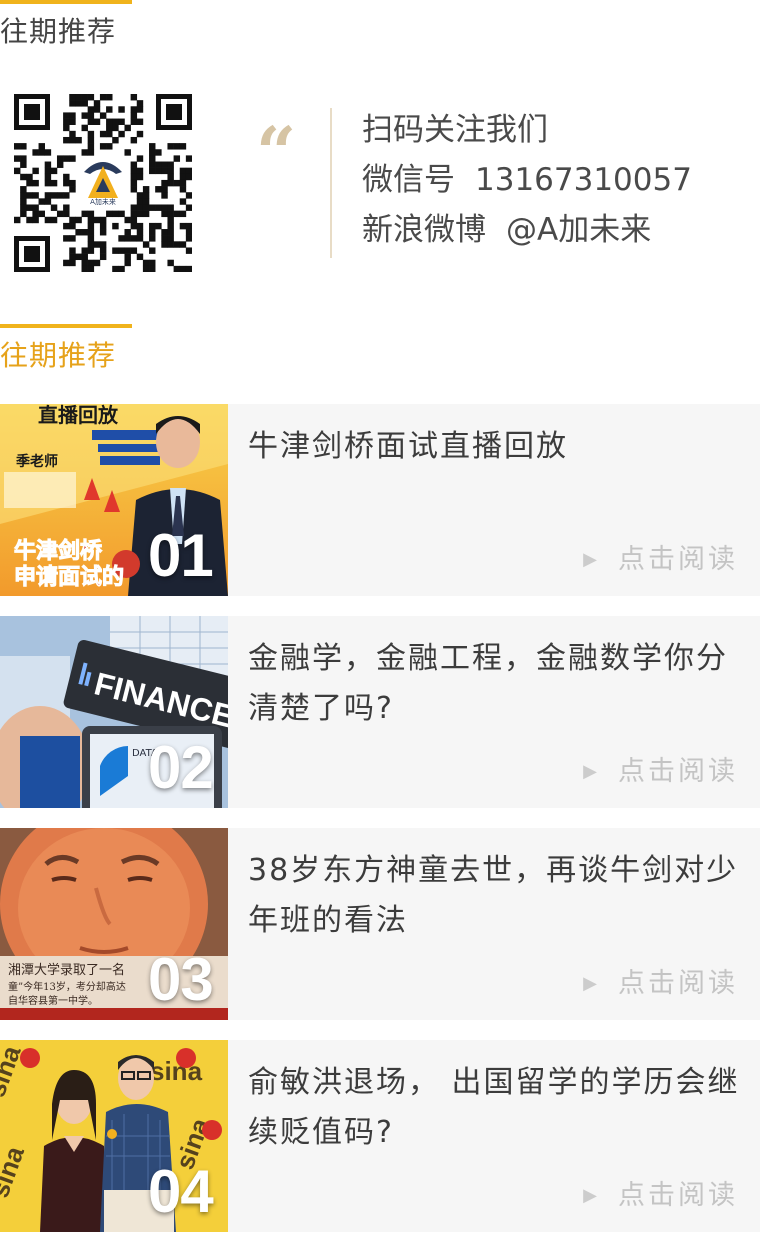  Describe the element at coordinates (58, 551) in the screenshot. I see `thumb-subtitle: 牛津剑桥` at that location.